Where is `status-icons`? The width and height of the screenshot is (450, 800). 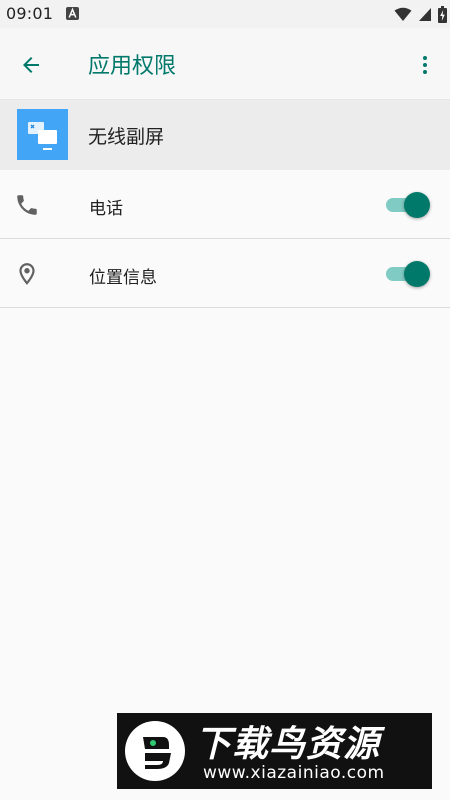 status-icons is located at coordinates (420, 14).